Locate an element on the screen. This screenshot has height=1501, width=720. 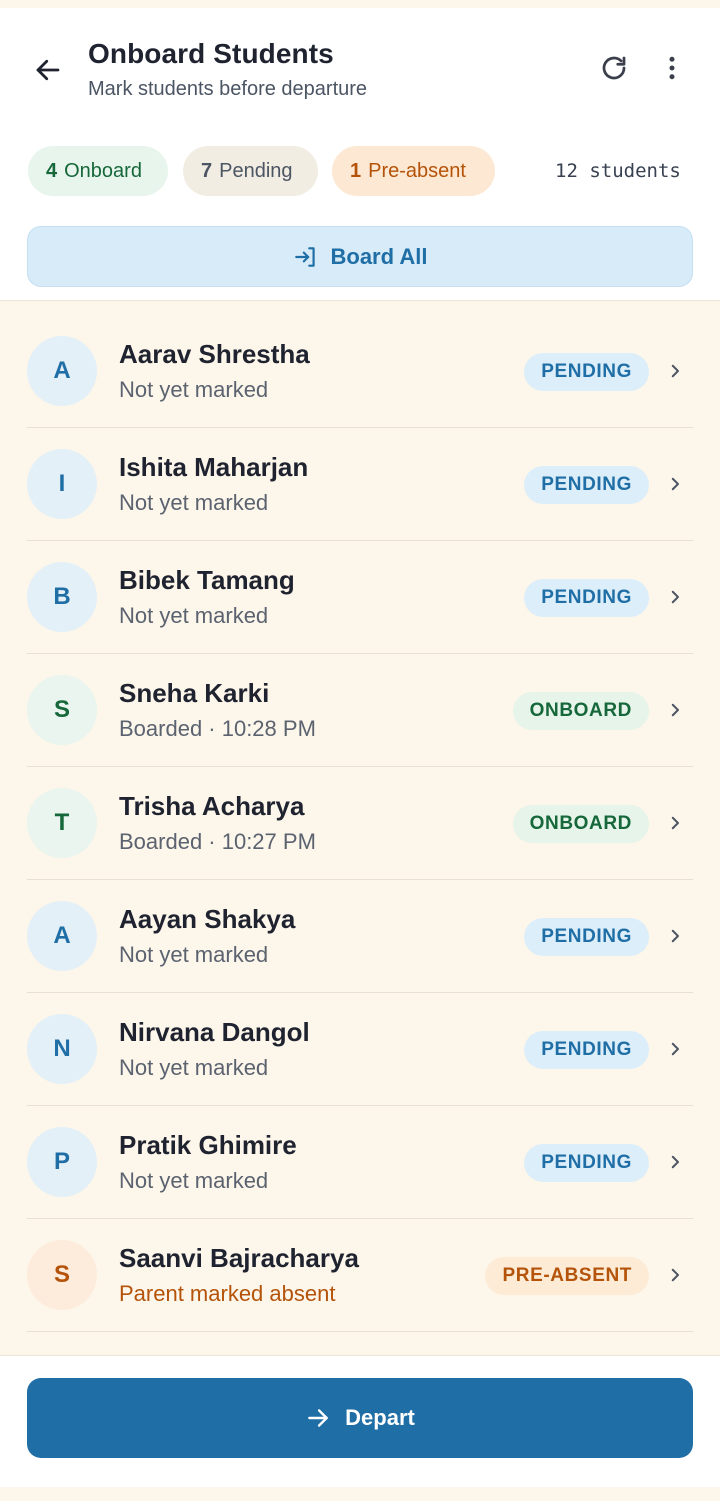
student-row: P Pratik Ghimire Not yet marked PENDING is located at coordinates (360, 1162).